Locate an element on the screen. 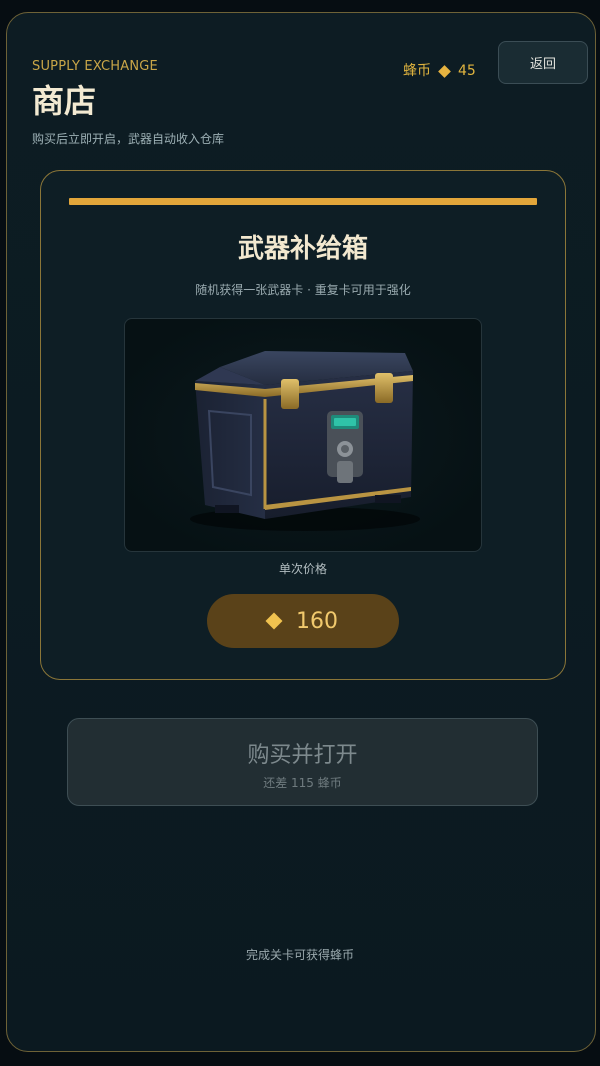 The image size is (600, 1066). price-pill: 160 is located at coordinates (303, 621).